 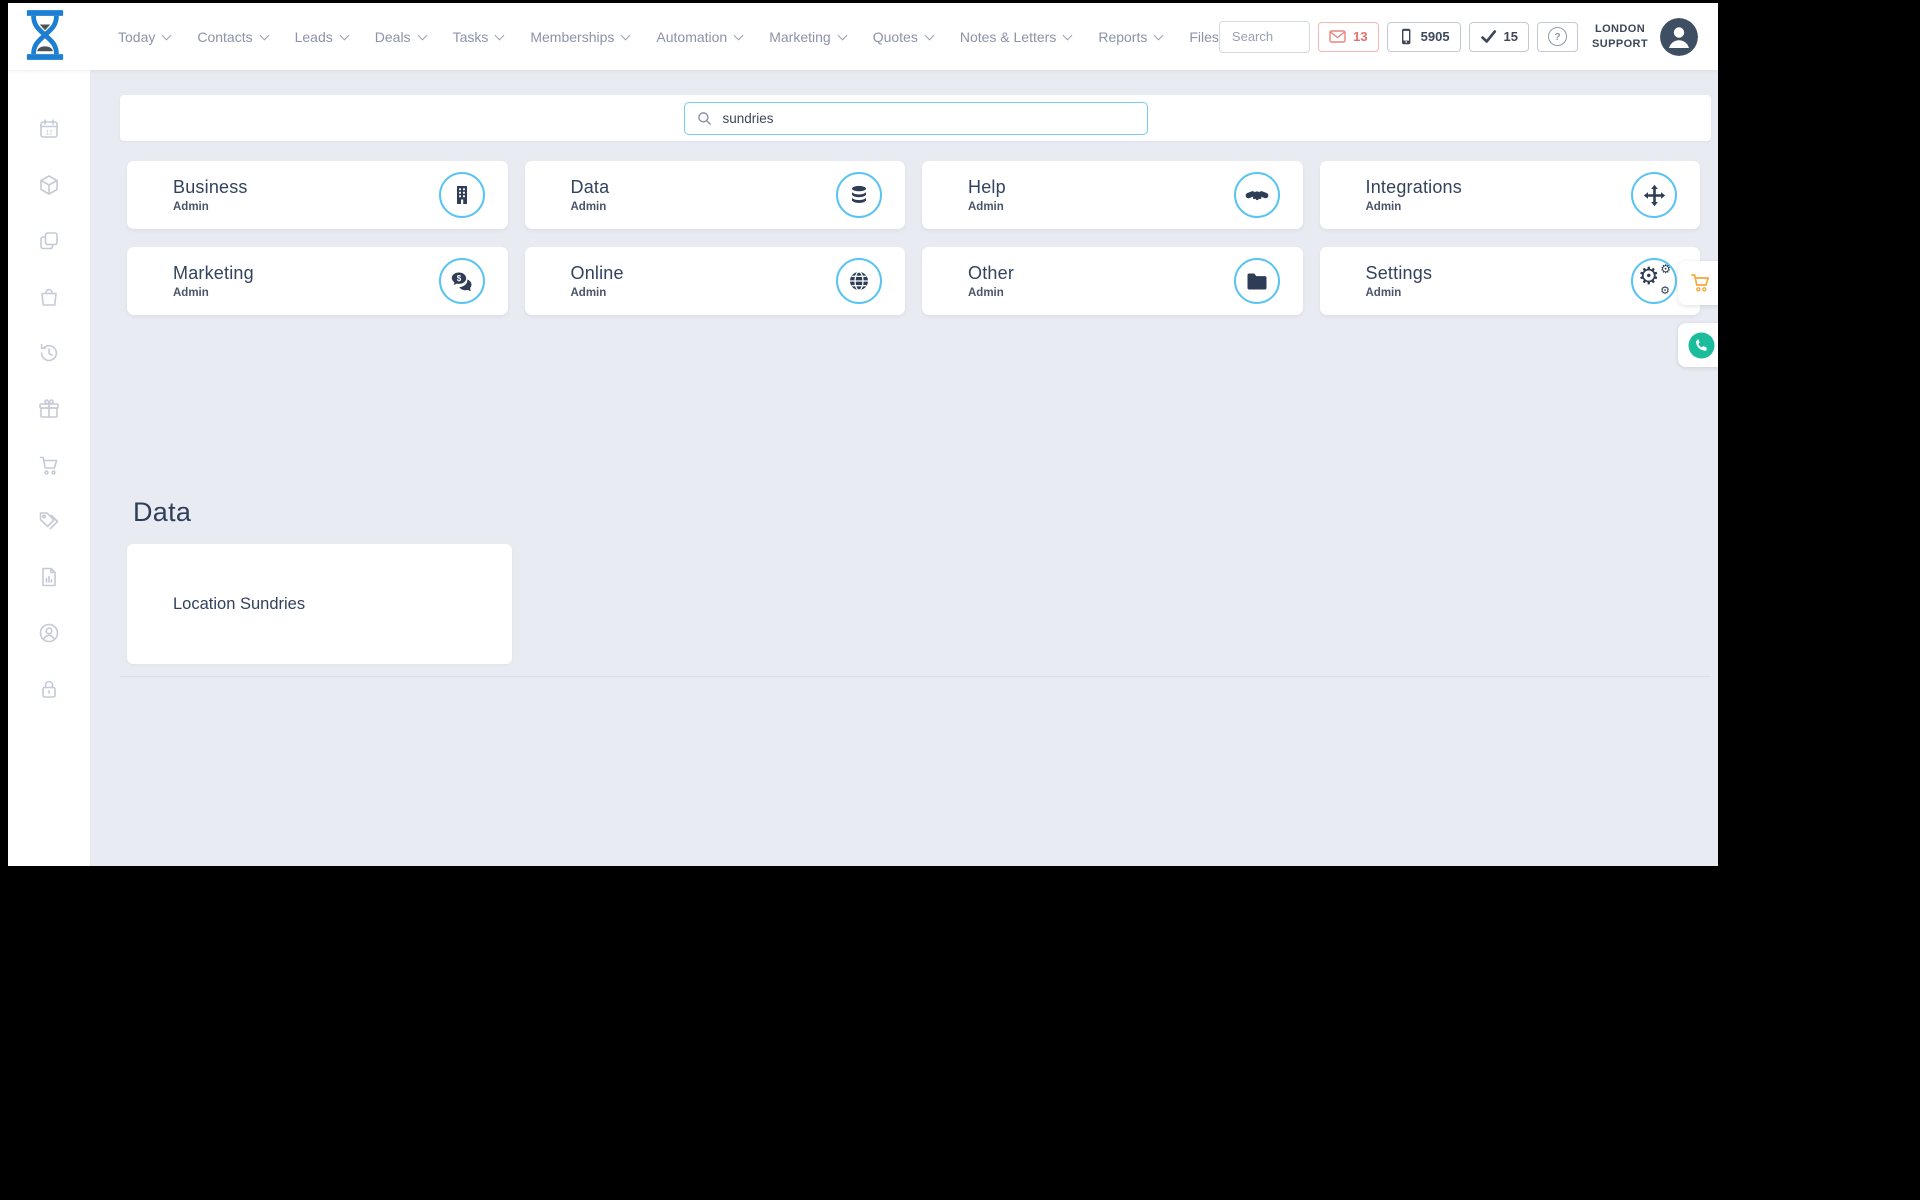 What do you see at coordinates (45, 37) in the screenshot?
I see `hourglass-logo-icon` at bounding box center [45, 37].